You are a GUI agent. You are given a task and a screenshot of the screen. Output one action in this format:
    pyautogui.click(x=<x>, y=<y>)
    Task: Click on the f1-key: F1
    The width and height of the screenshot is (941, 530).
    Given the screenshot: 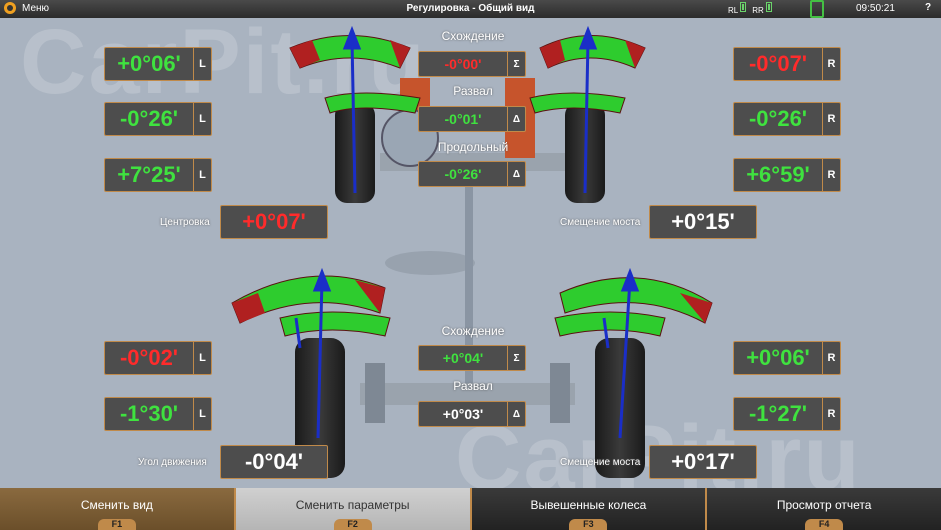 What is the action you would take?
    pyautogui.click(x=116, y=524)
    